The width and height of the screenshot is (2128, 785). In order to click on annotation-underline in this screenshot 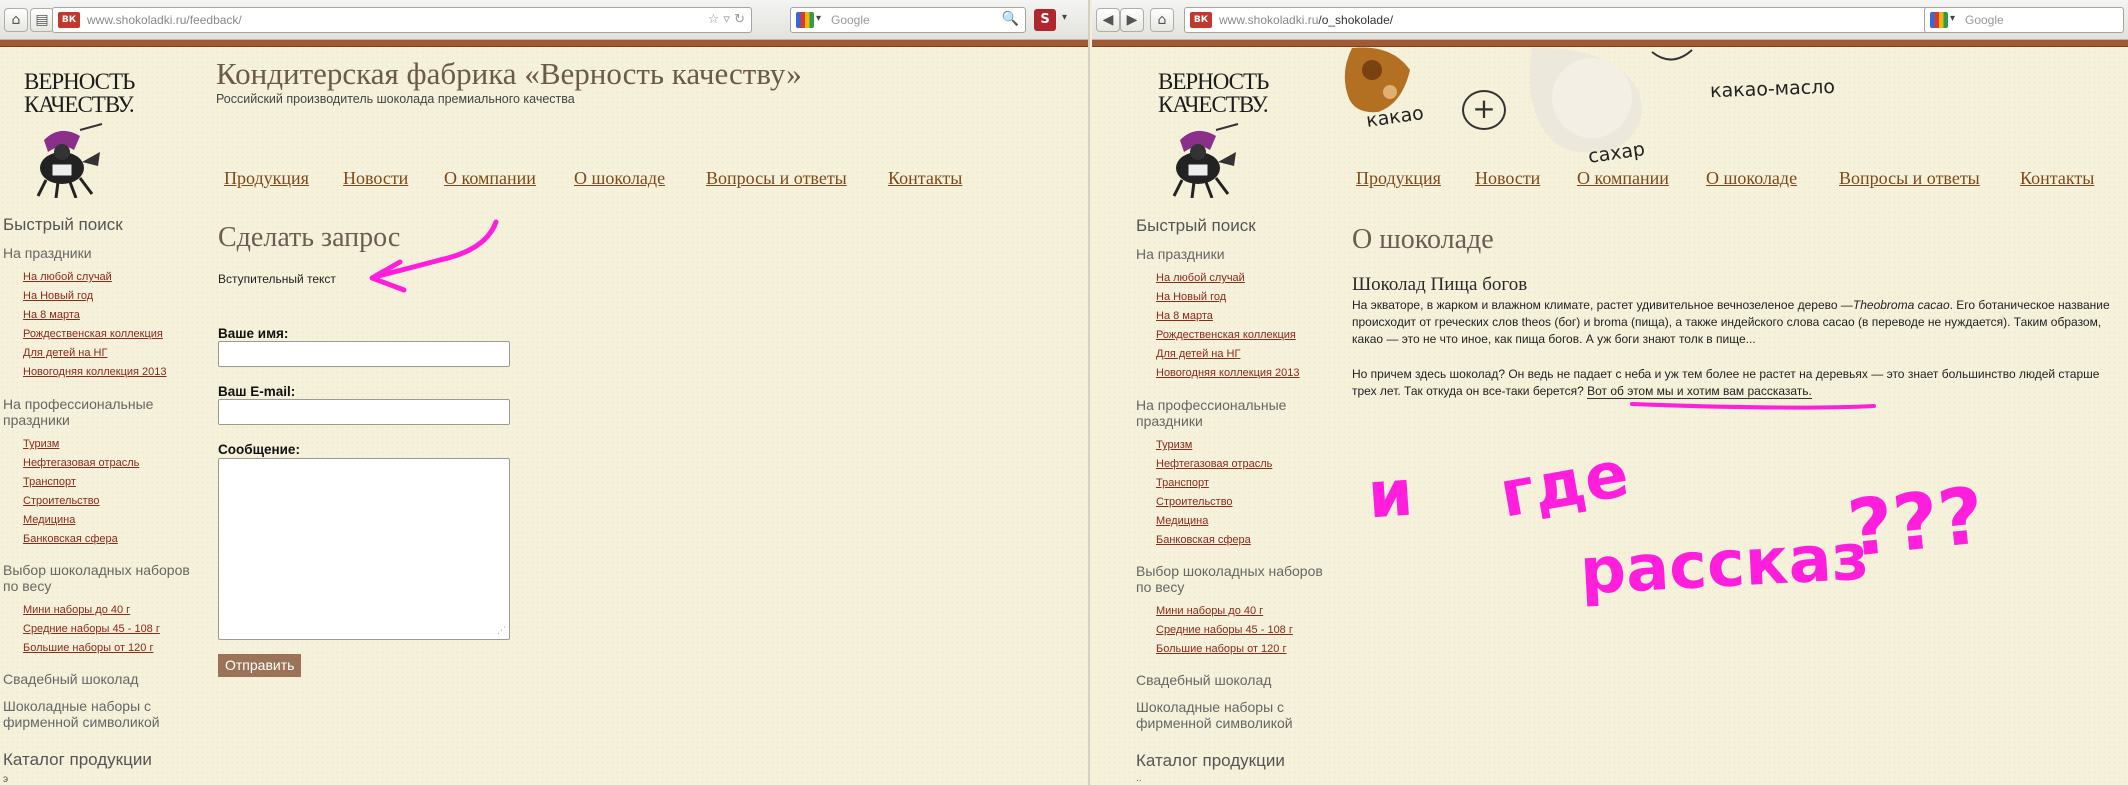, I will do `click(1753, 406)`.